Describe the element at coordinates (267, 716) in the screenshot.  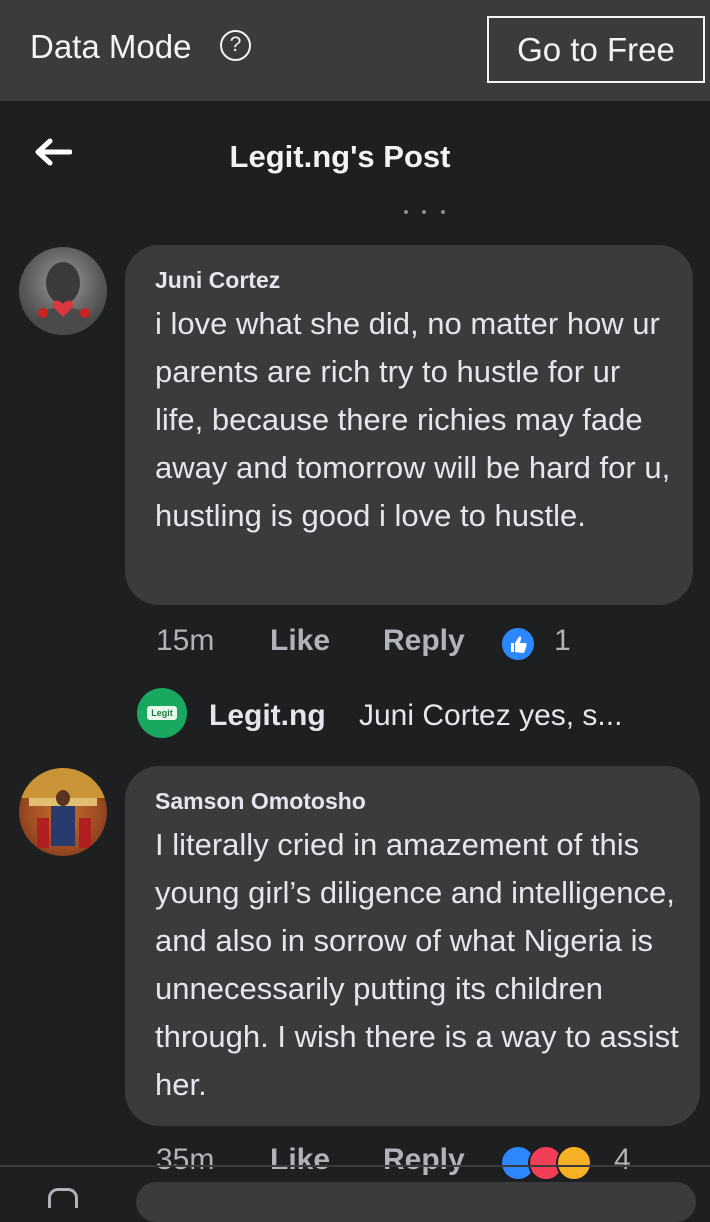
I see `reply-author: Legit.ng` at that location.